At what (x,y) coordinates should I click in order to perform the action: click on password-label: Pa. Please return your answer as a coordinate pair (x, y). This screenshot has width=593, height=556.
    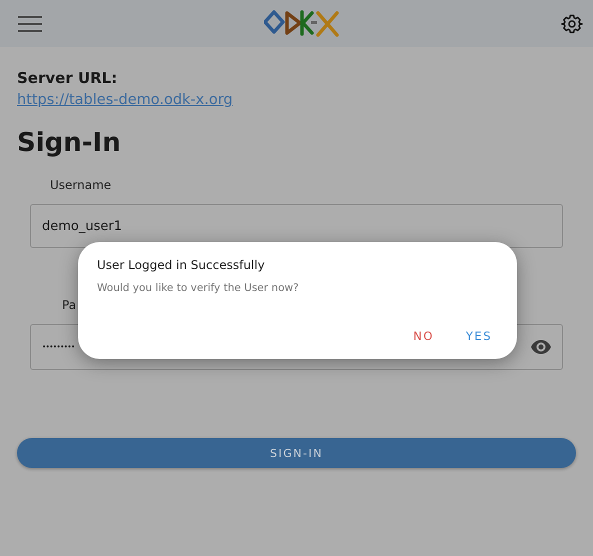
    Looking at the image, I should click on (69, 305).